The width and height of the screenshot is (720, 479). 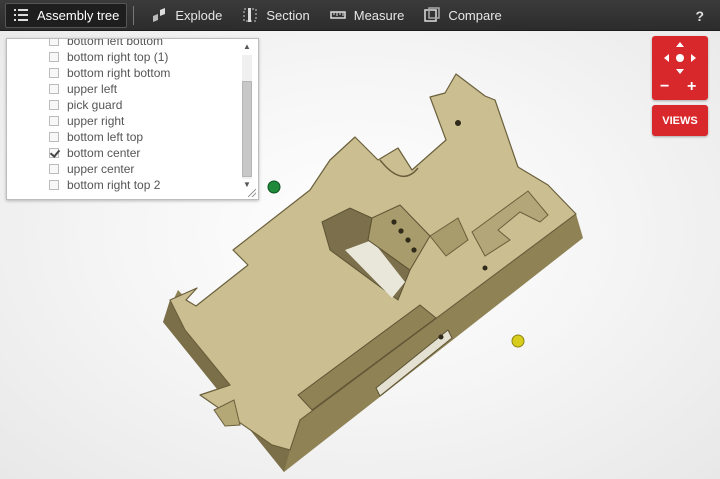 What do you see at coordinates (92, 89) in the screenshot?
I see `tree-item-label: upper left` at bounding box center [92, 89].